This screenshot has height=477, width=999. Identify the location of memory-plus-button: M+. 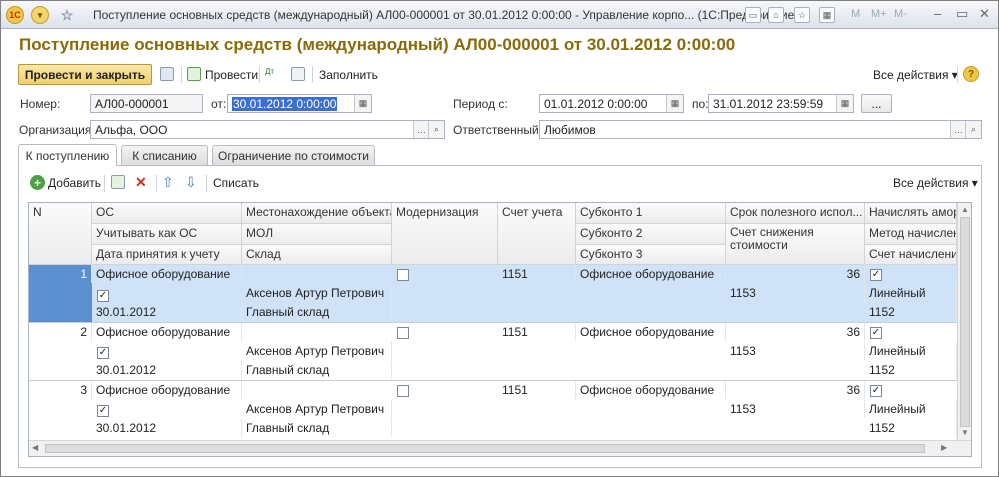
(879, 14).